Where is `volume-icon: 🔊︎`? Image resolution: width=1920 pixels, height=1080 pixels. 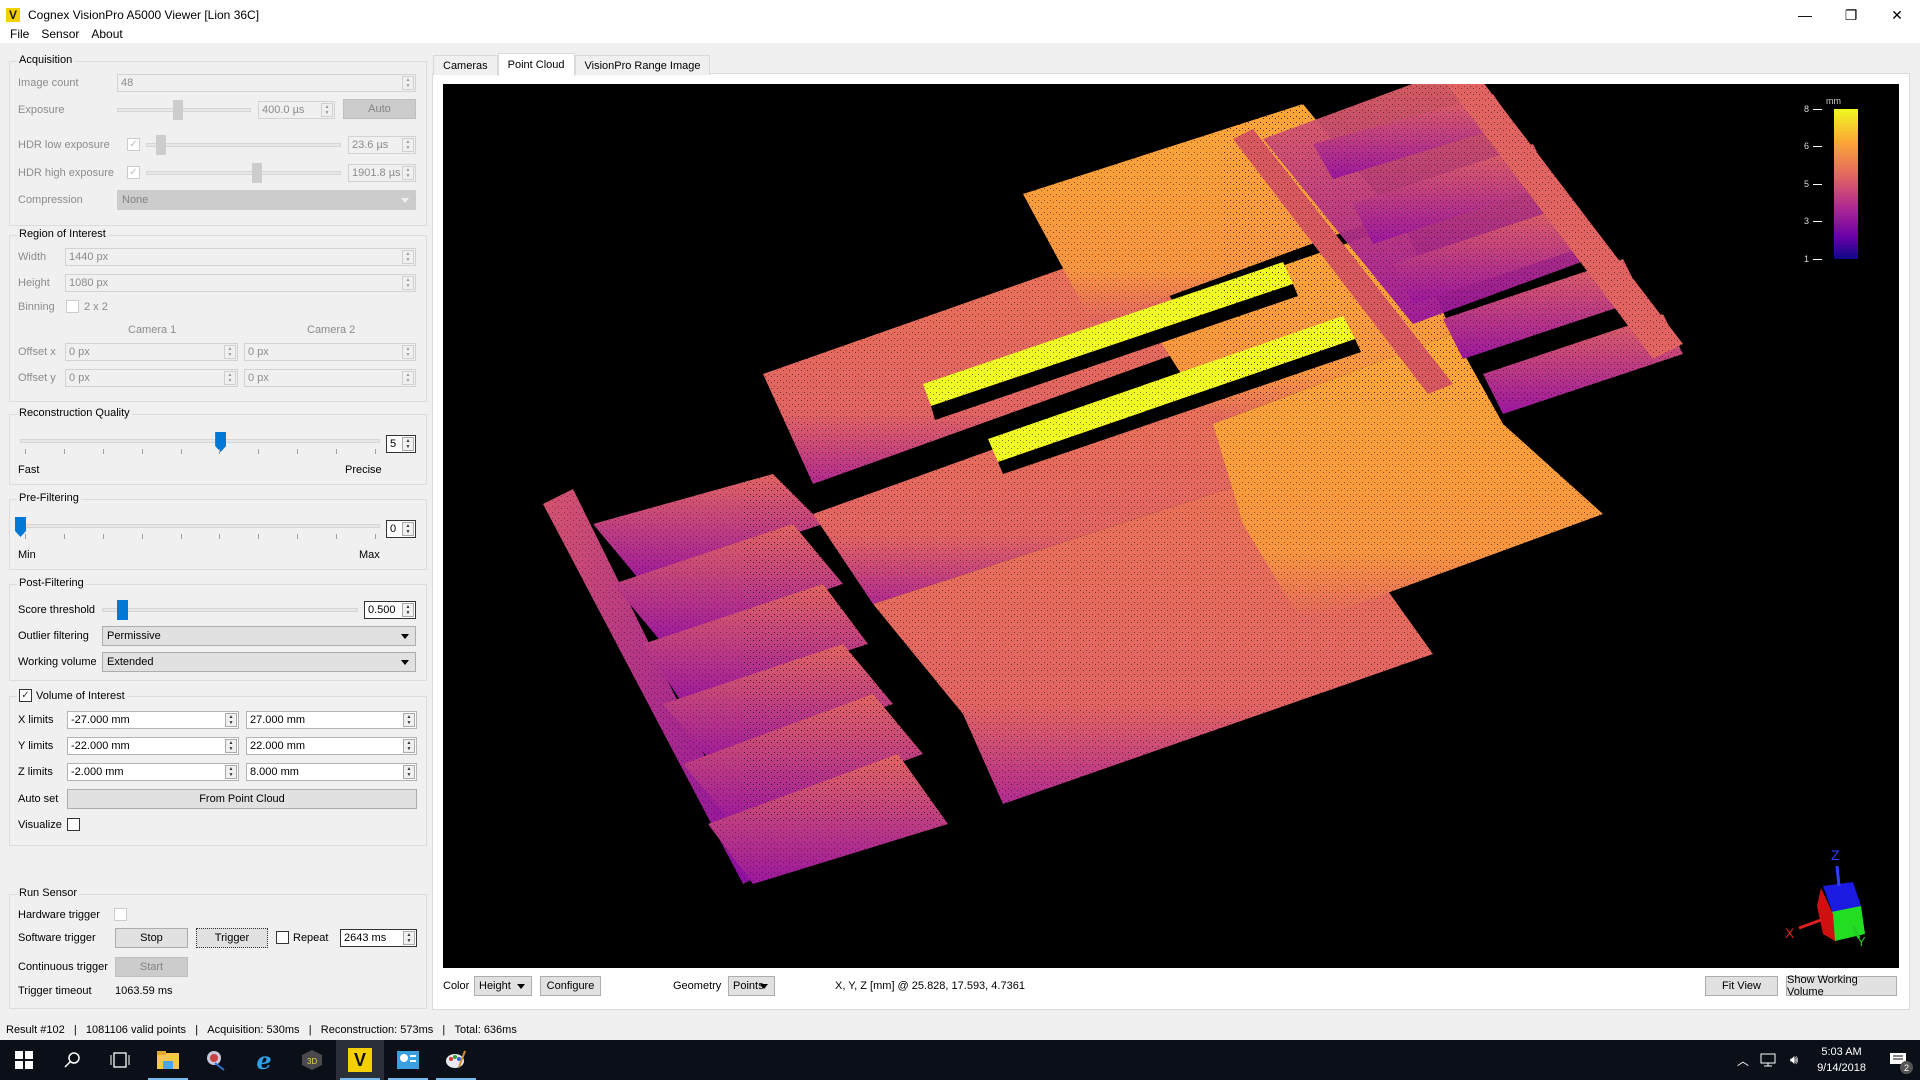
volume-icon: 🔊︎ is located at coordinates (1794, 1060).